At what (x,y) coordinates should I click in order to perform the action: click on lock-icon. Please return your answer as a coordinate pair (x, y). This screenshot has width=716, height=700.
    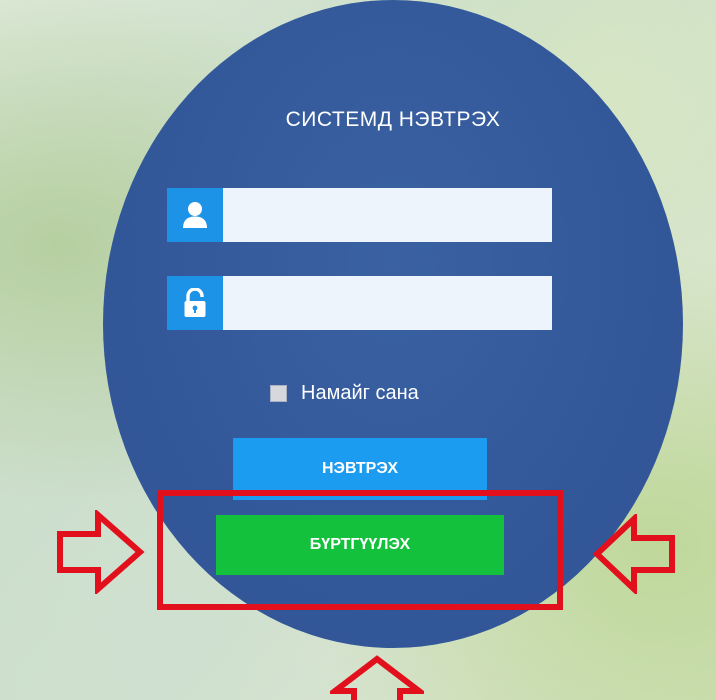
    Looking at the image, I should click on (195, 303).